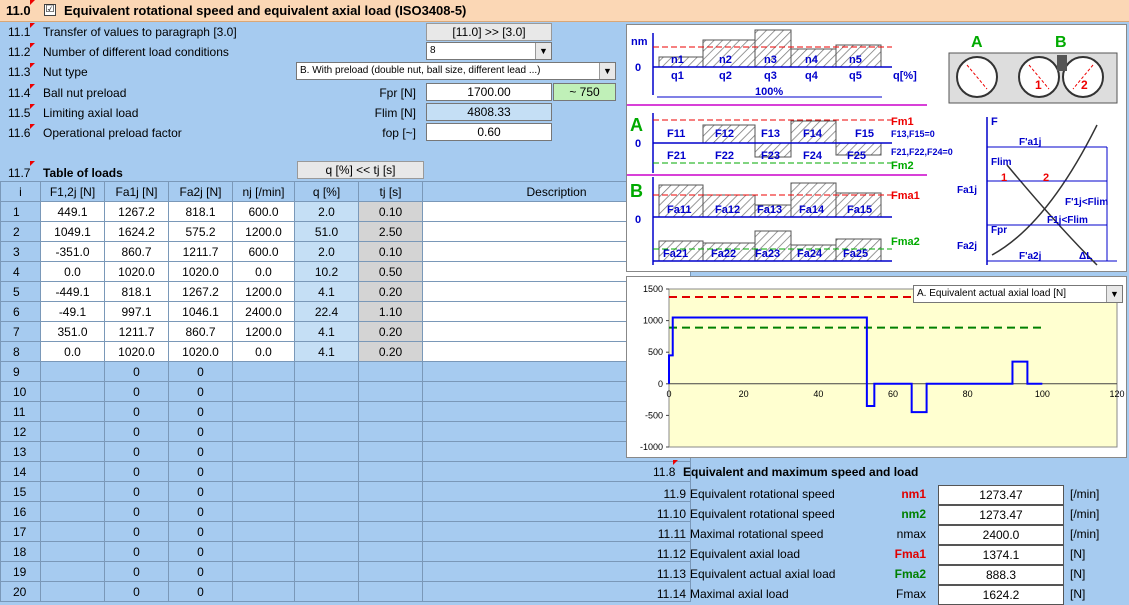 The width and height of the screenshot is (1129, 605). What do you see at coordinates (913, 514) in the screenshot?
I see `result-symbol: nm2` at bounding box center [913, 514].